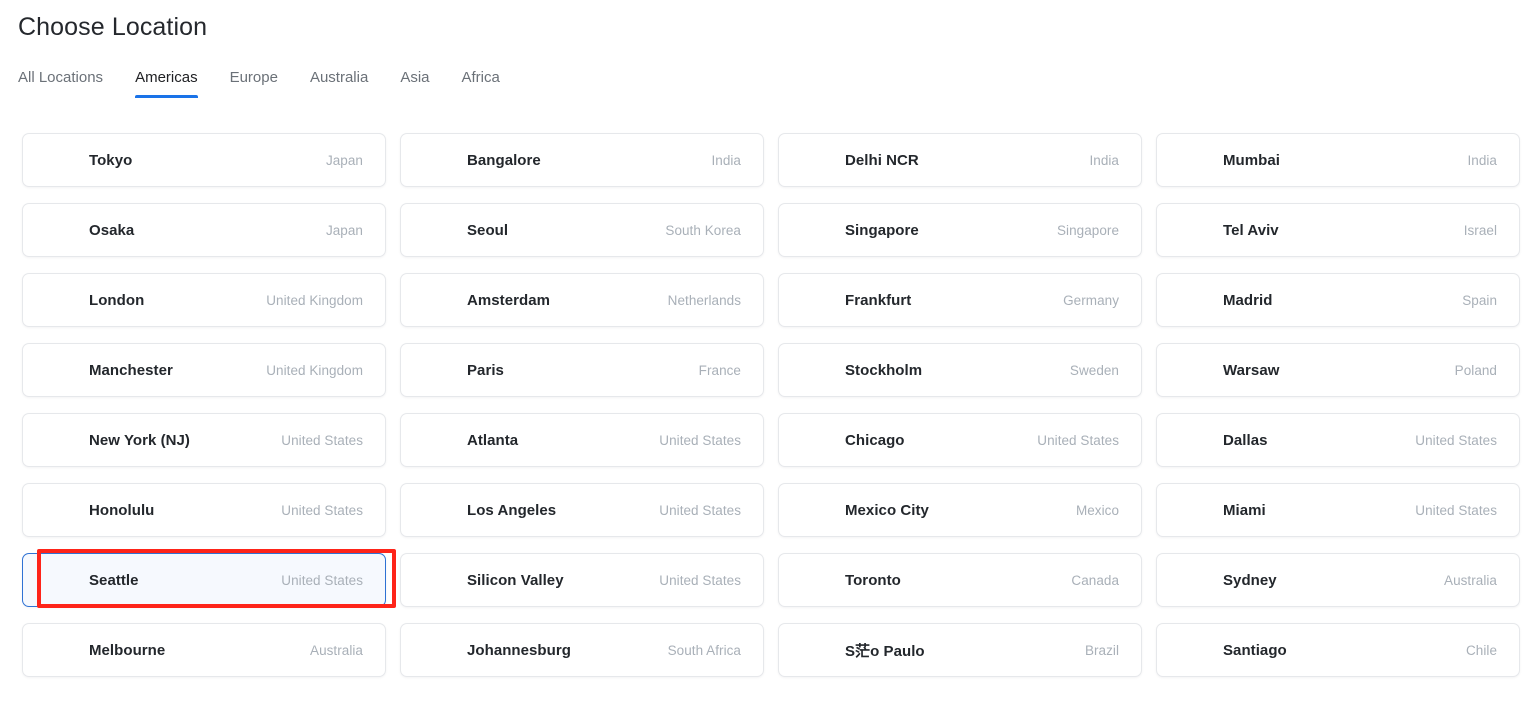 The width and height of the screenshot is (1531, 712). What do you see at coordinates (112, 230) in the screenshot?
I see `location-city-label: Osaka` at bounding box center [112, 230].